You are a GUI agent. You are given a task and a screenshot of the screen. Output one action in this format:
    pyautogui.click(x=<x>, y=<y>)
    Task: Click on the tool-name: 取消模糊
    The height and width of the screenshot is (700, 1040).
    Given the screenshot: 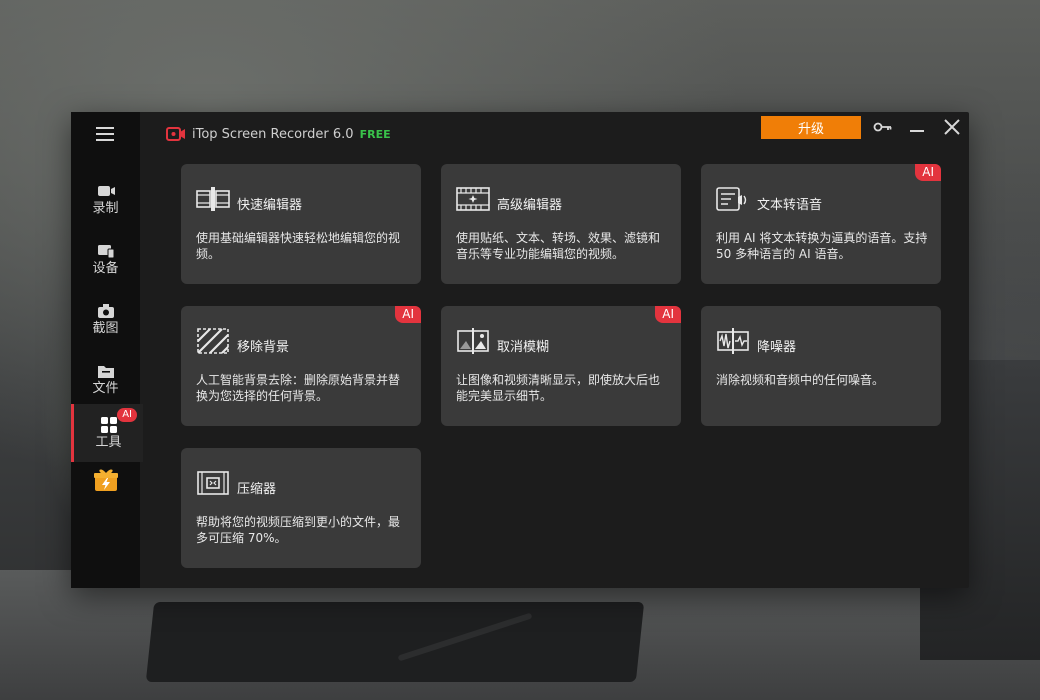 What is the action you would take?
    pyautogui.click(x=523, y=347)
    